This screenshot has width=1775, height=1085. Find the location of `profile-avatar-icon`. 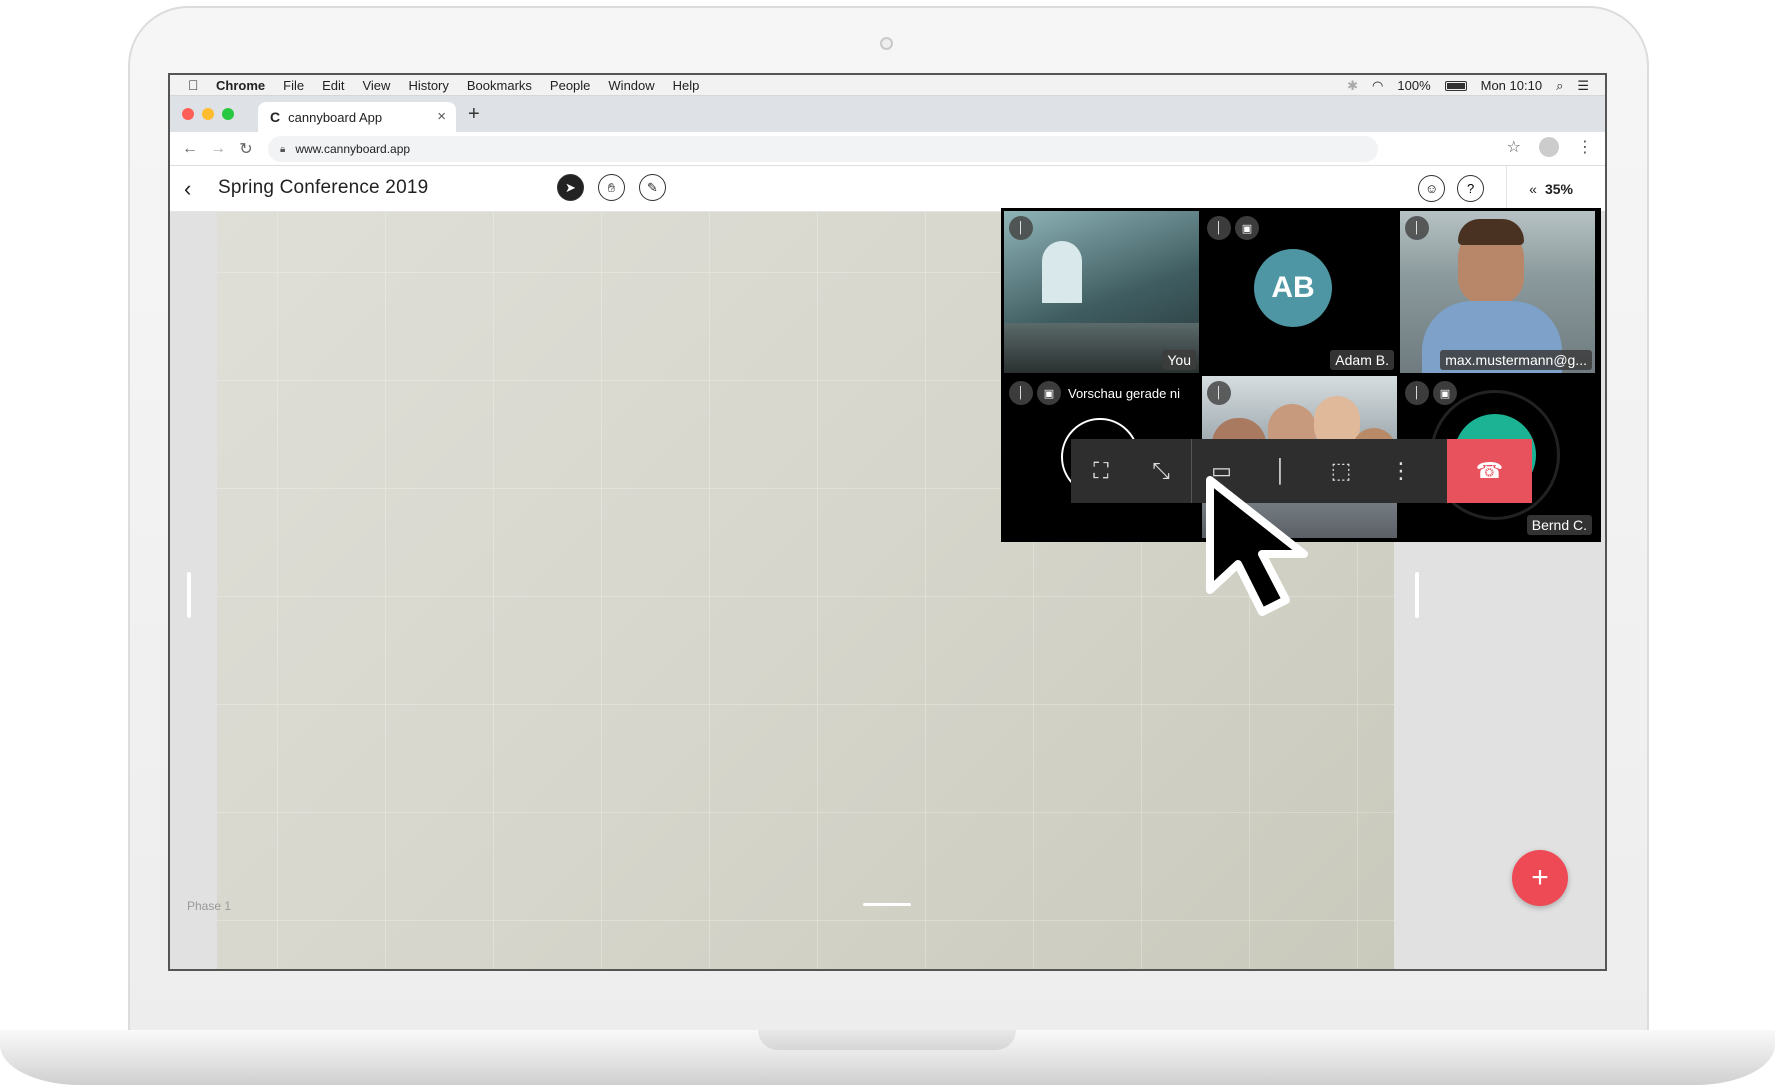

profile-avatar-icon is located at coordinates (1549, 147).